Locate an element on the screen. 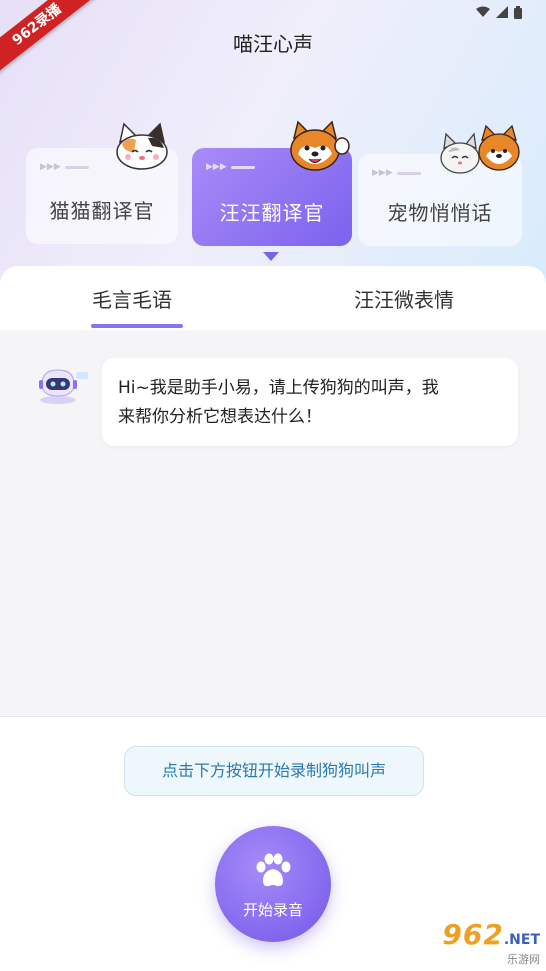  card-label: 宠物悄悄话 is located at coordinates (440, 213).